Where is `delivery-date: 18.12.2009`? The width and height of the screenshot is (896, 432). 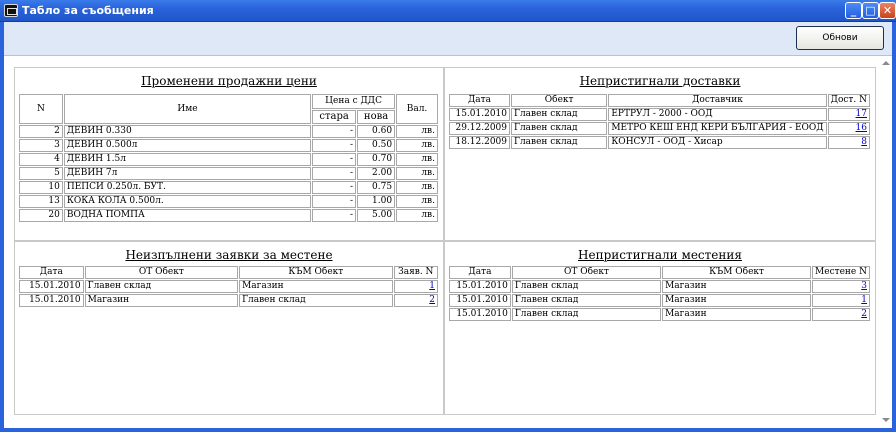 delivery-date: 18.12.2009 is located at coordinates (479, 142).